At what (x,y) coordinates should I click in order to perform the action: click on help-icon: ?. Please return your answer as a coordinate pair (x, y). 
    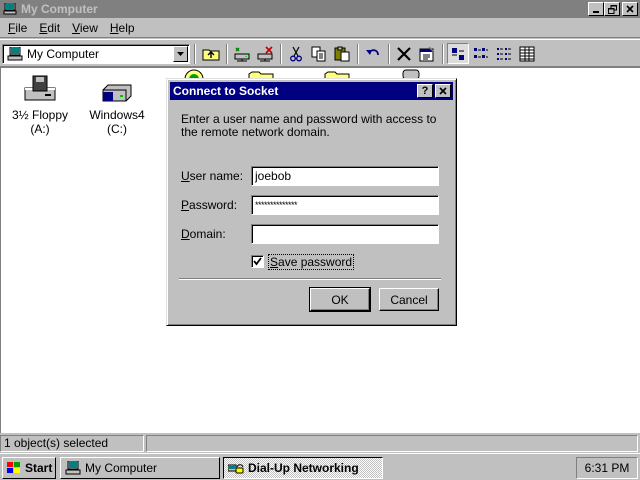
    Looking at the image, I should click on (425, 90).